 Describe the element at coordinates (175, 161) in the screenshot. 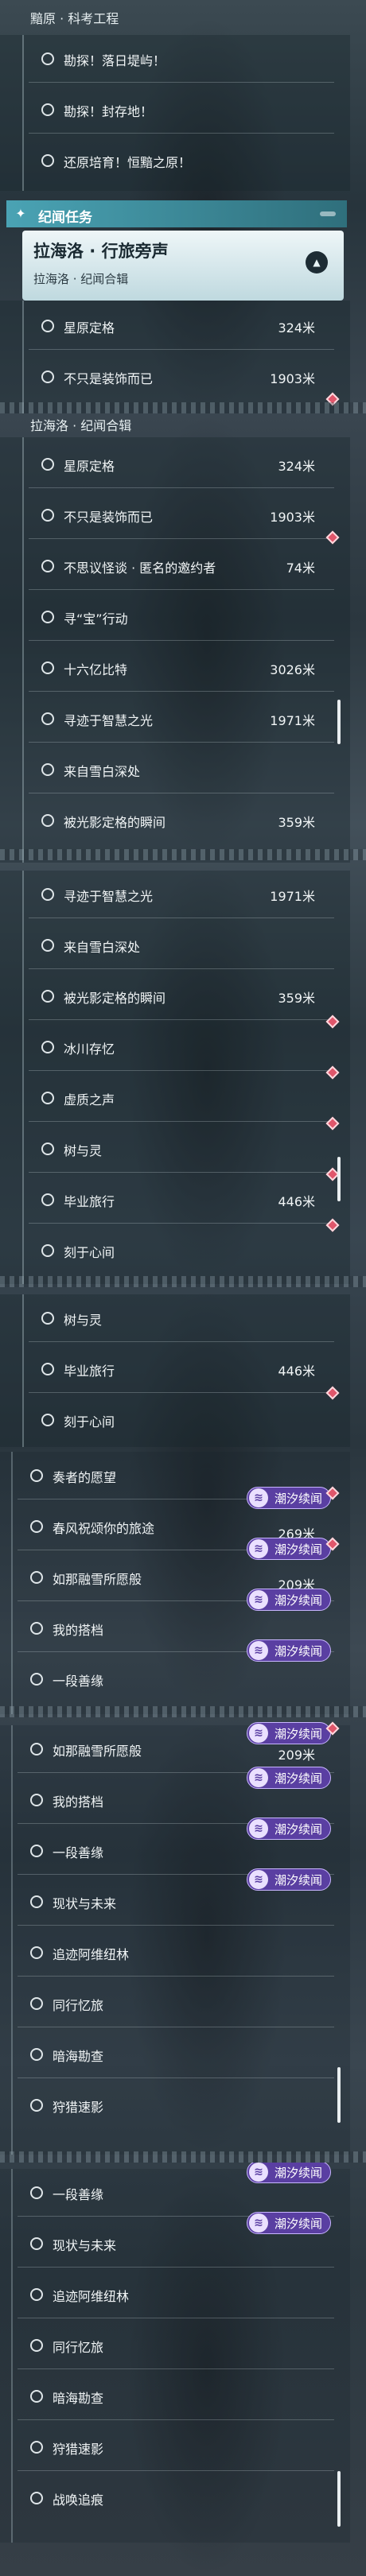

I see `list-item: 还原培育！恒黯之原！` at that location.